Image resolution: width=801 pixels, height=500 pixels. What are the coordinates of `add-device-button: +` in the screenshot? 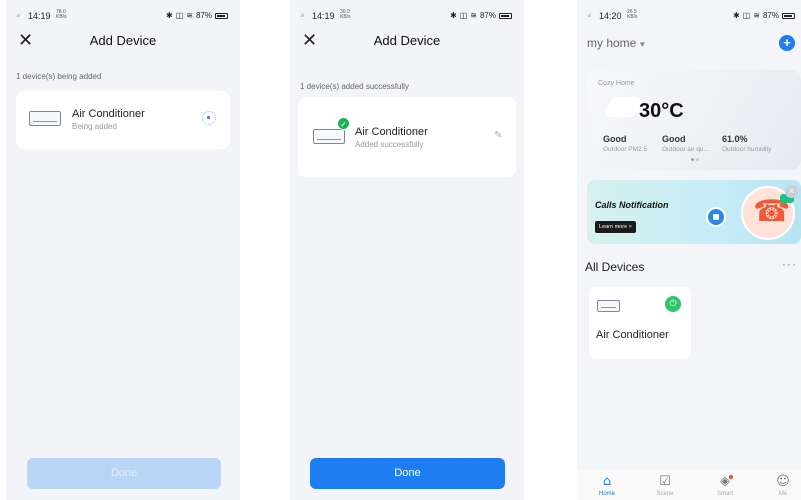 It's located at (787, 43).